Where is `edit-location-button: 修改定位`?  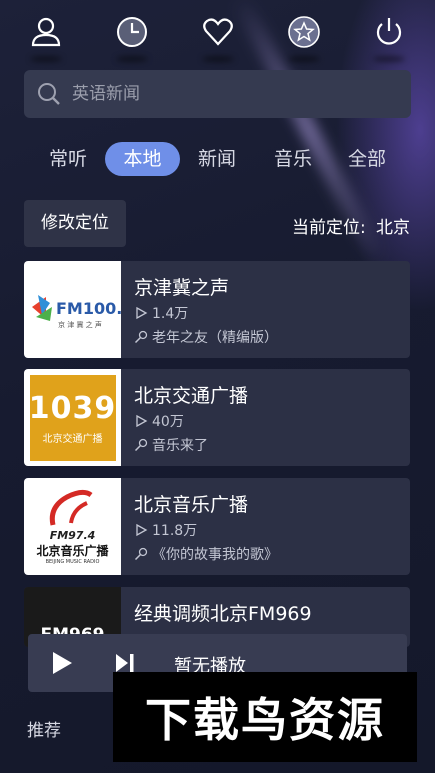 edit-location-button: 修改定位 is located at coordinates (75, 223).